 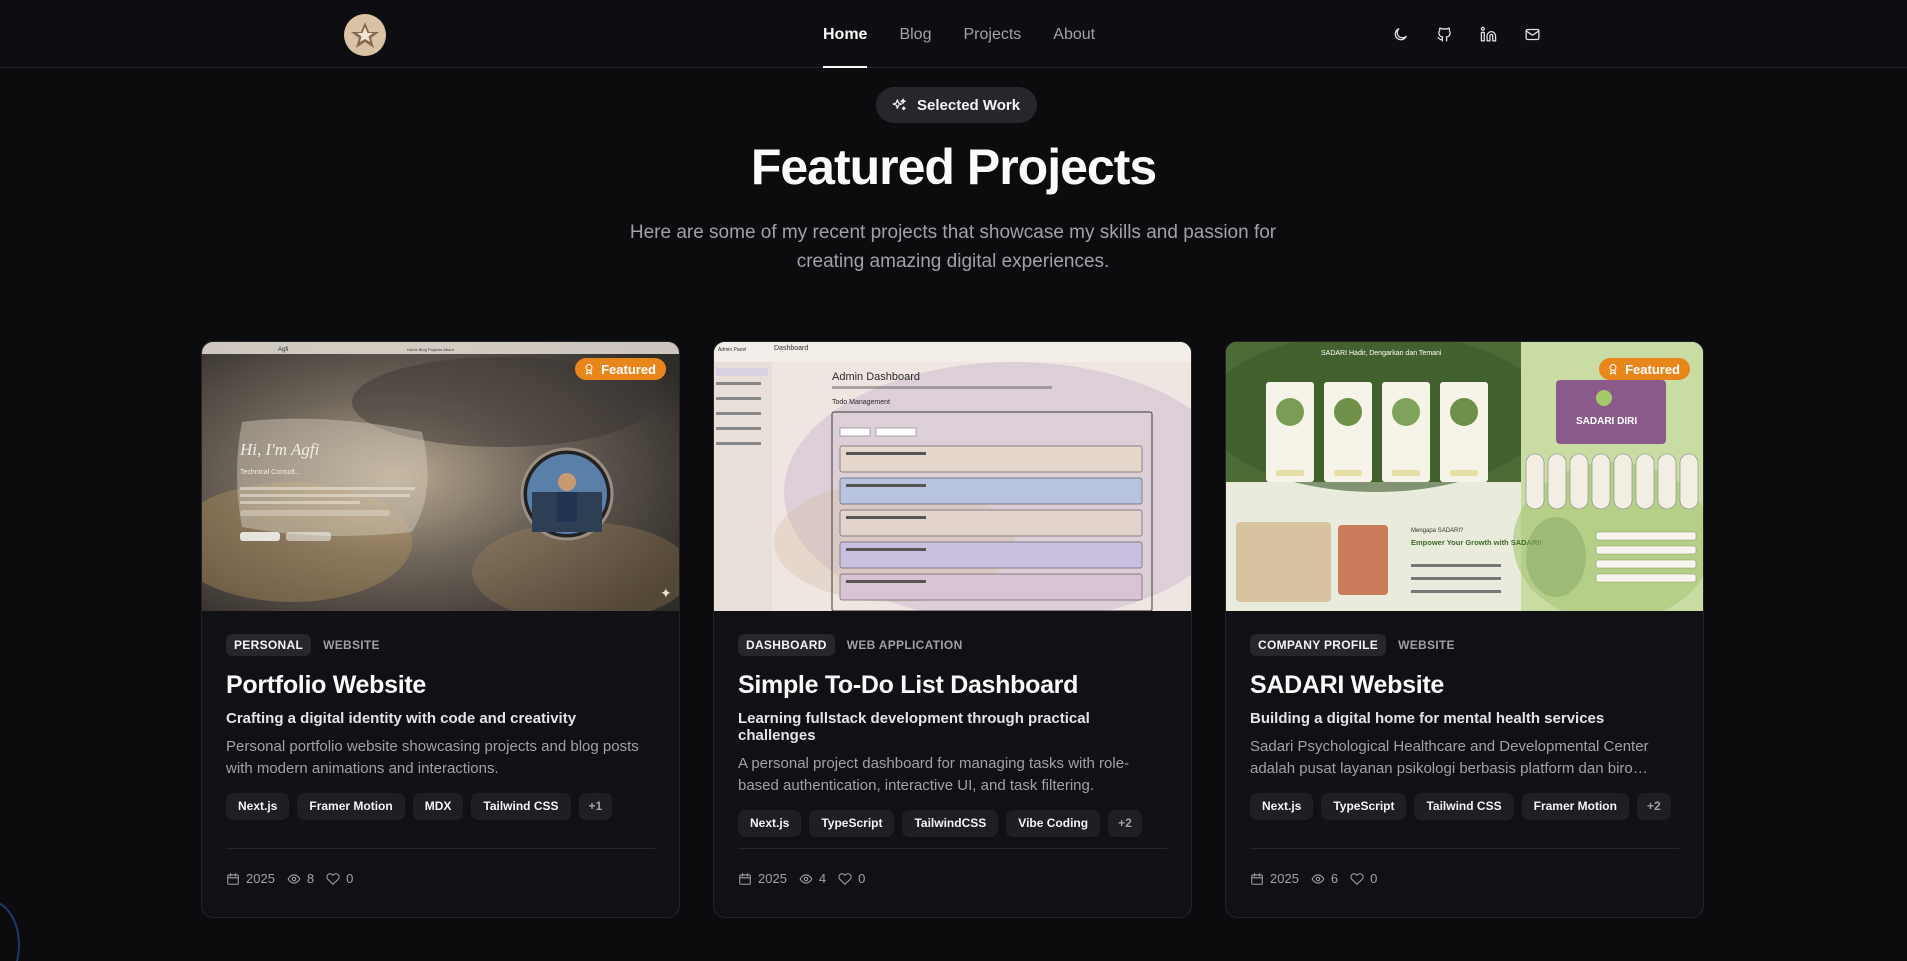 What do you see at coordinates (876, 377) in the screenshot?
I see `thumb-heading: Admin Dashboard` at bounding box center [876, 377].